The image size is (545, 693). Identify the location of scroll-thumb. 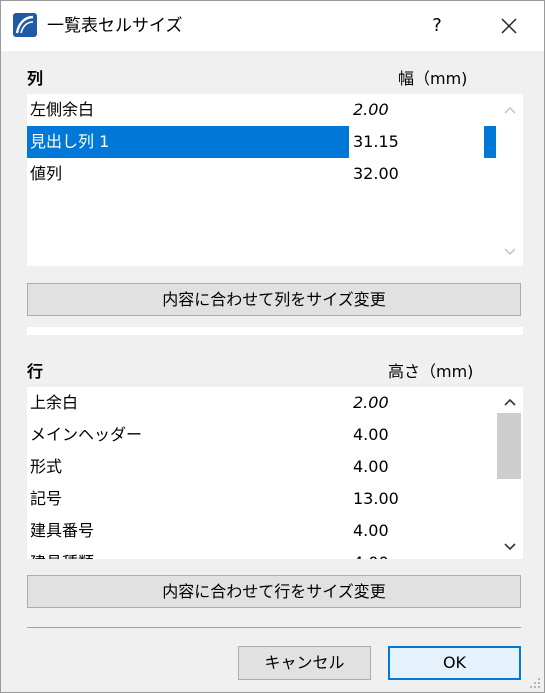
(509, 446).